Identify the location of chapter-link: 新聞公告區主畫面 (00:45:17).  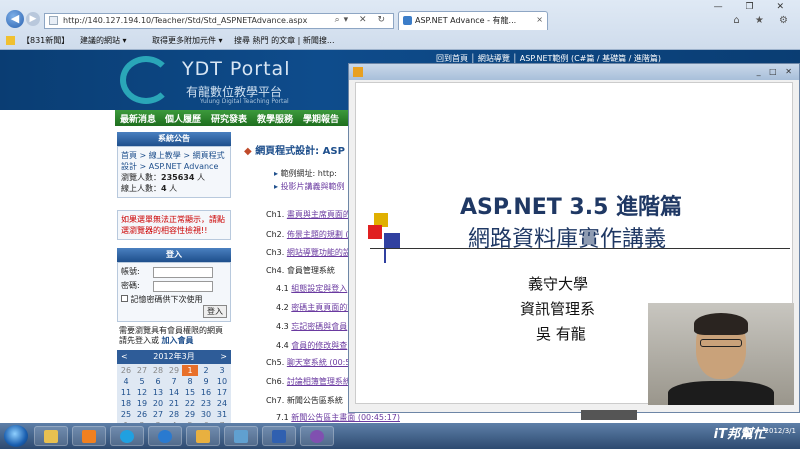
(345, 417).